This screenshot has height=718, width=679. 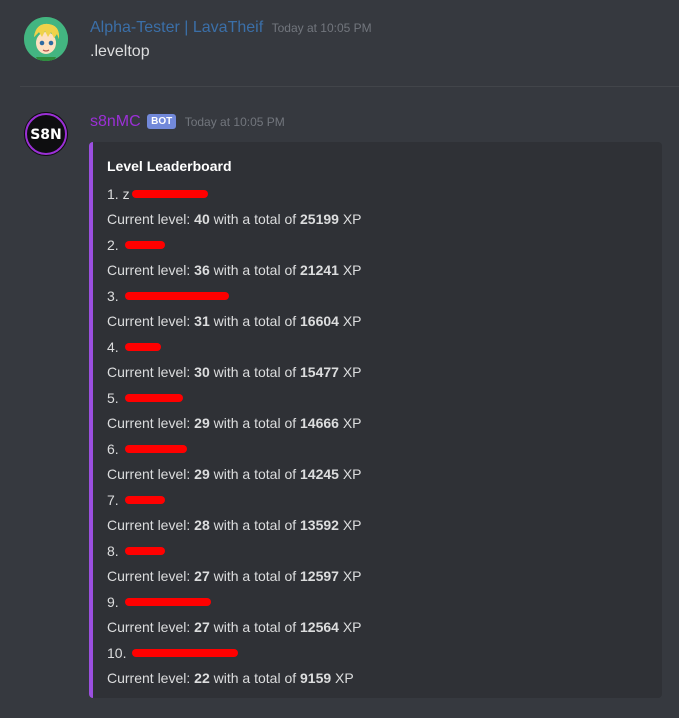 I want to click on cartoon-avatar-icon, so click(x=46, y=39).